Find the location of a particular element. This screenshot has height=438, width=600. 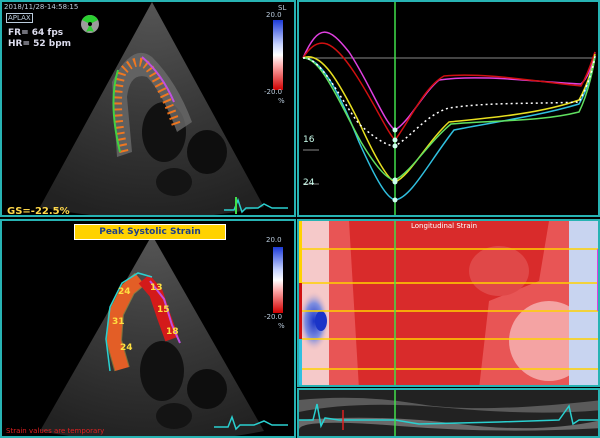

segment-value: 31 is located at coordinates (118, 322).